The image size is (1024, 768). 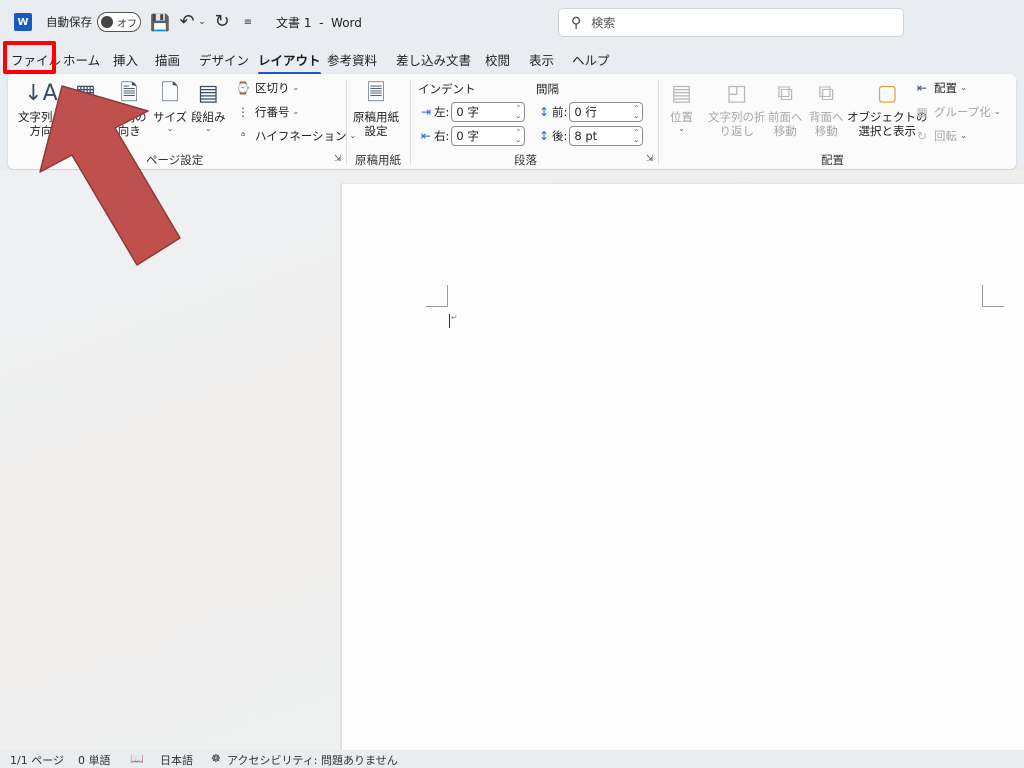 What do you see at coordinates (137, 758) in the screenshot?
I see `proofing-book-icon: 📖` at bounding box center [137, 758].